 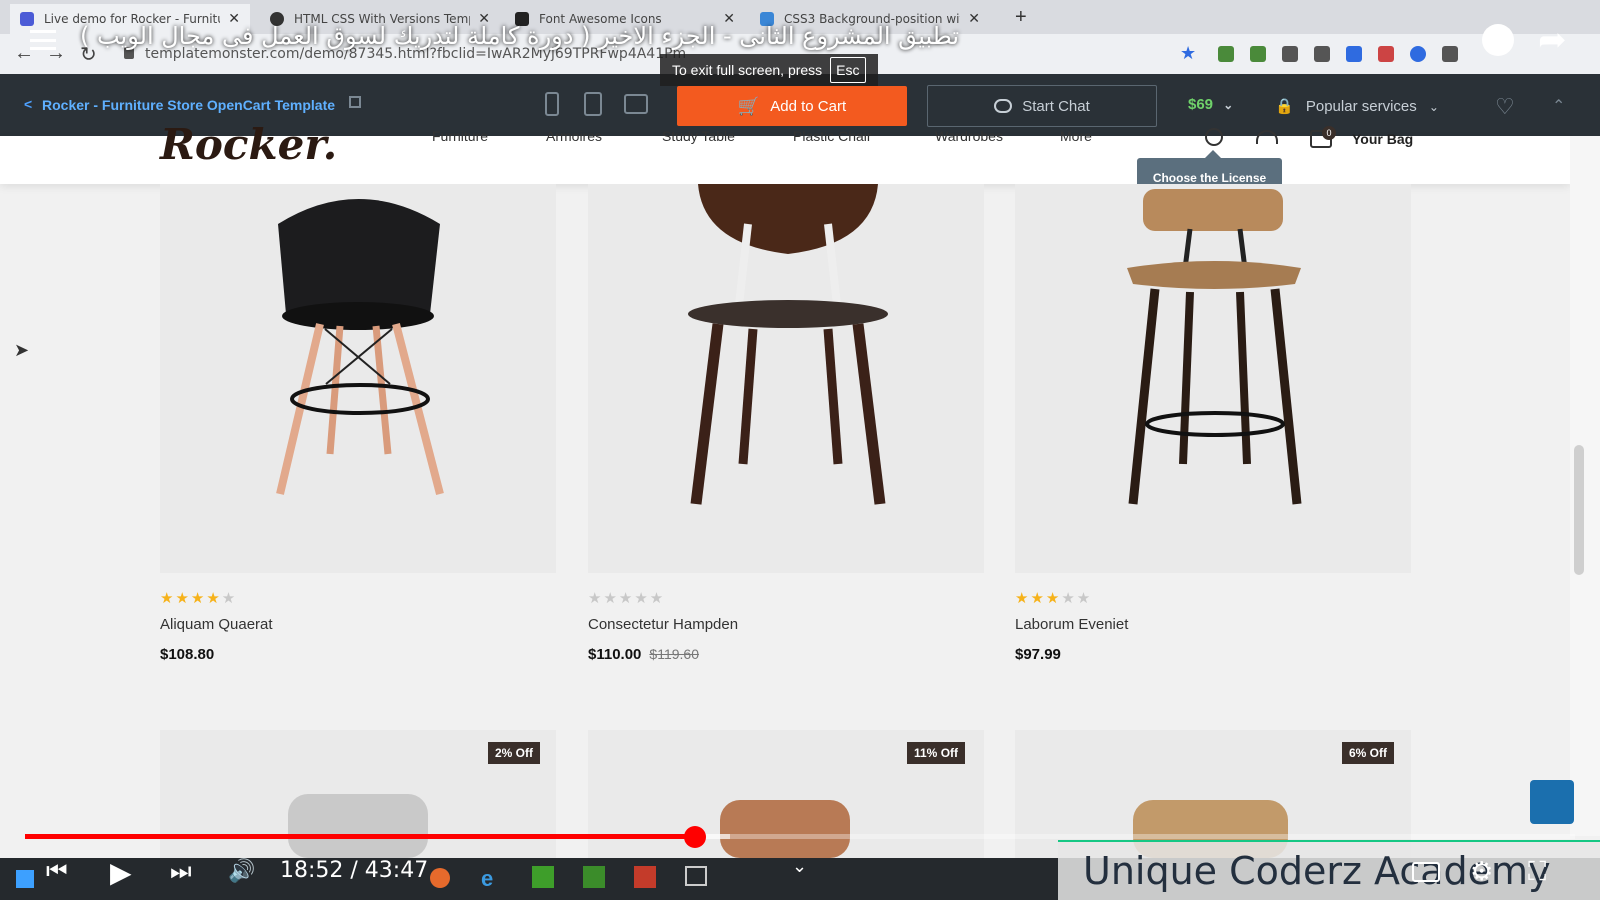 What do you see at coordinates (696, 876) in the screenshot?
I see `image-viewer-icon` at bounding box center [696, 876].